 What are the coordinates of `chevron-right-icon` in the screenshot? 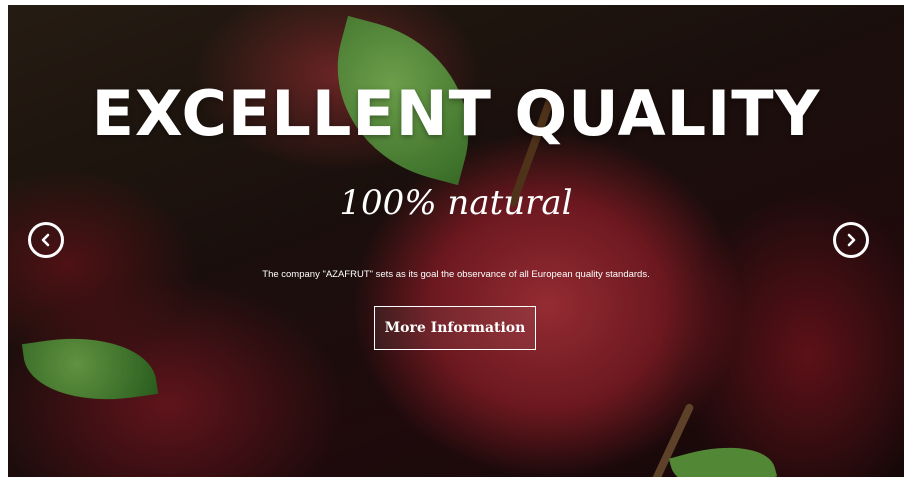 It's located at (851, 240).